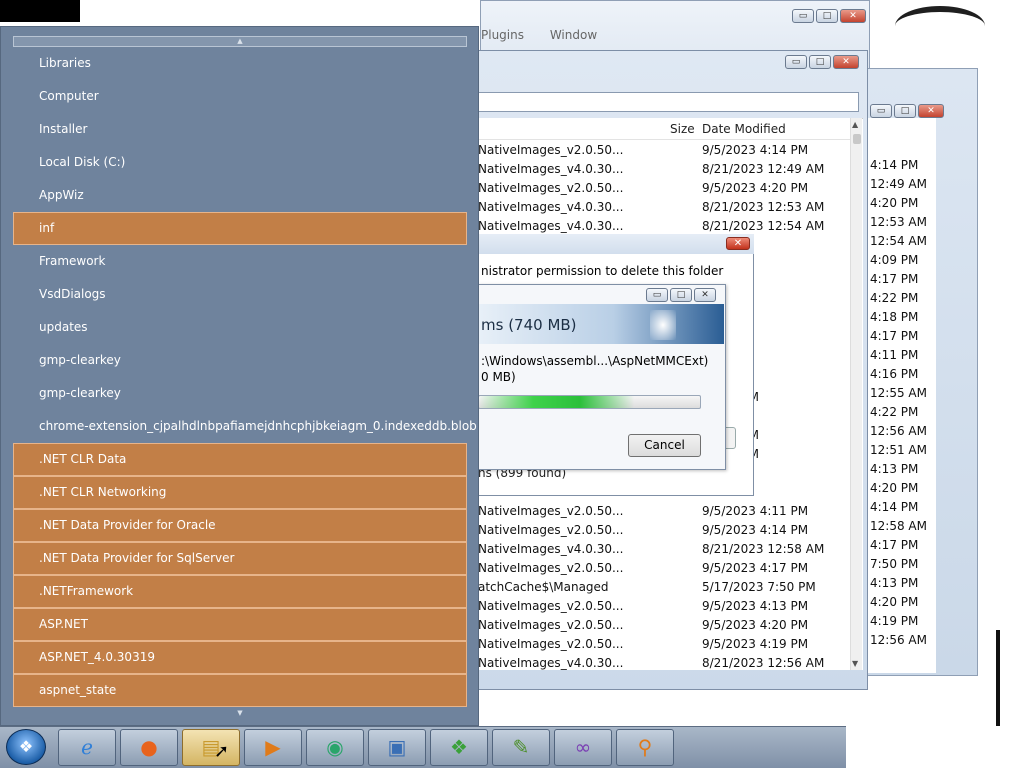 This screenshot has height=768, width=1024. What do you see at coordinates (664, 445) in the screenshot?
I see `cancel-button: Cancel` at bounding box center [664, 445].